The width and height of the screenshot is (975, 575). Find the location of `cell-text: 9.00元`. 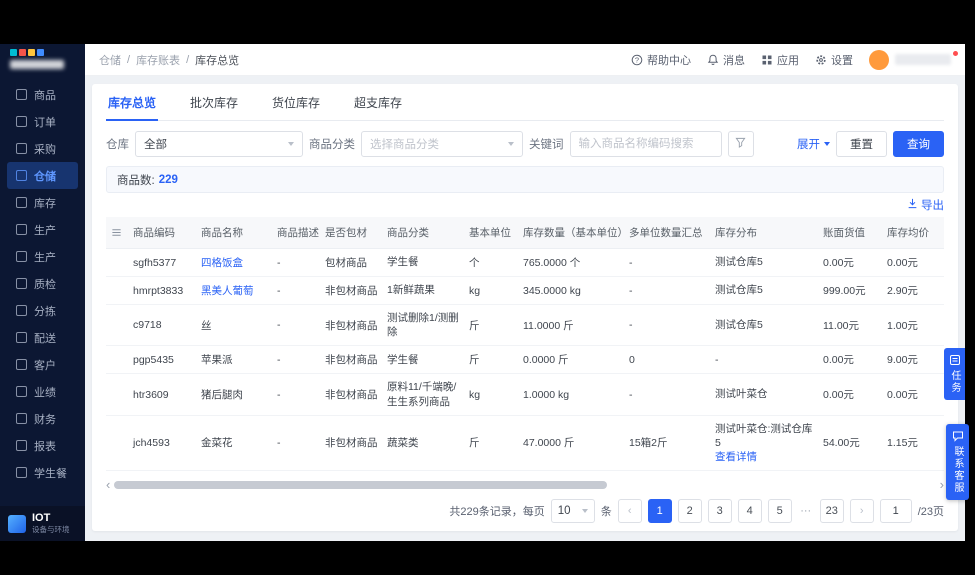

cell-text: 9.00元 is located at coordinates (902, 360).